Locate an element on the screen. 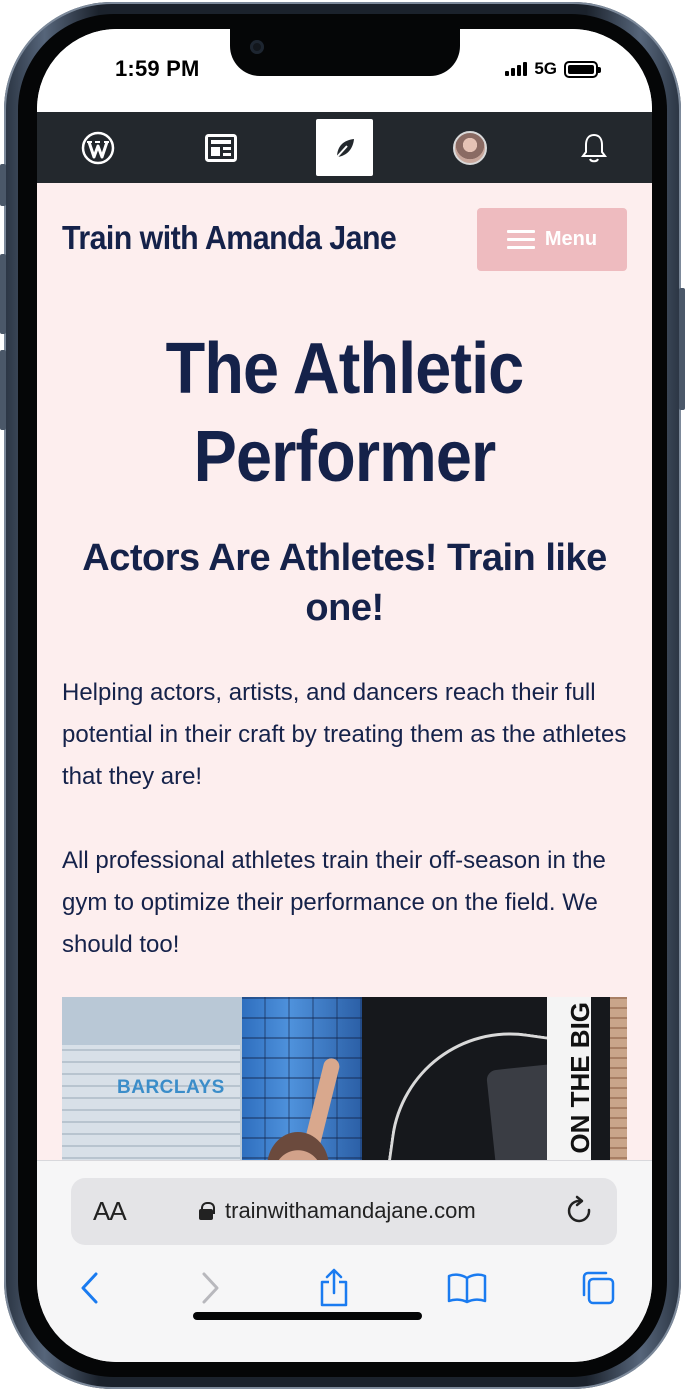 The image size is (685, 1391). back-icon is located at coordinates (90, 1288).